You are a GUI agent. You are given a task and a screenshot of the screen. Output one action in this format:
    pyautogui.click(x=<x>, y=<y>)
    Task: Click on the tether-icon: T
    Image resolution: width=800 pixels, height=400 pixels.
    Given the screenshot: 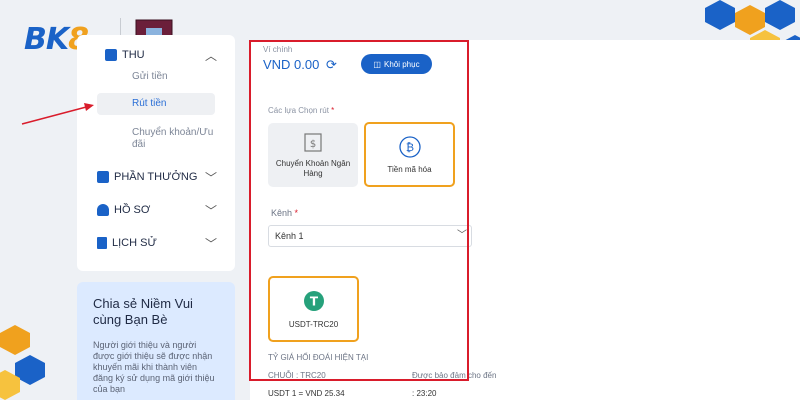 What is the action you would take?
    pyautogui.click(x=313, y=300)
    